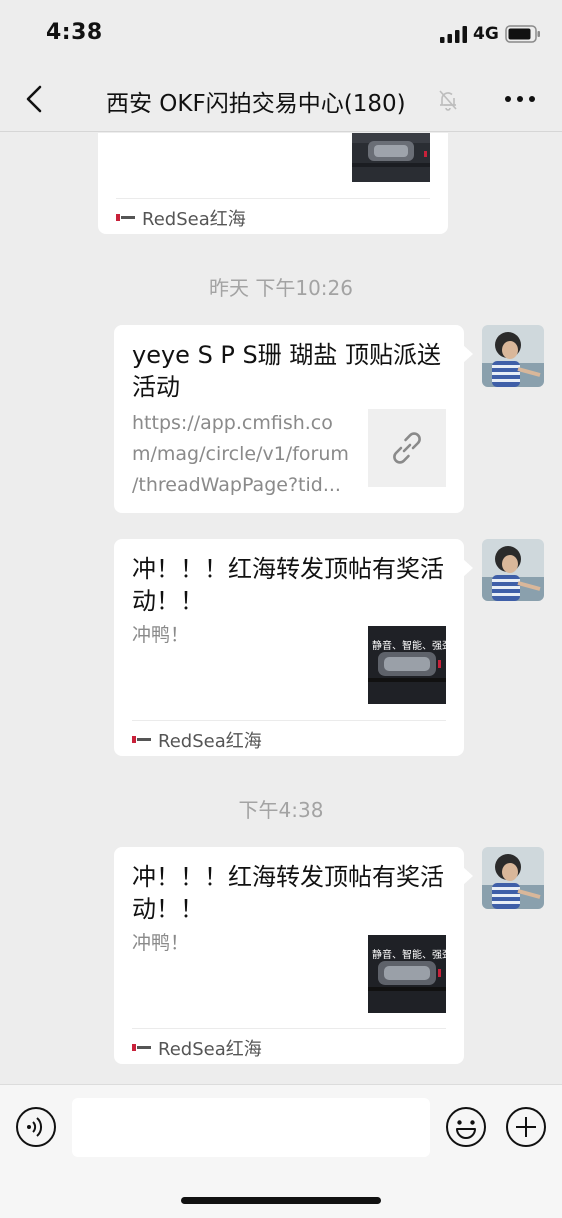 The image size is (562, 1218). What do you see at coordinates (35, 99) in the screenshot?
I see `back-icon` at bounding box center [35, 99].